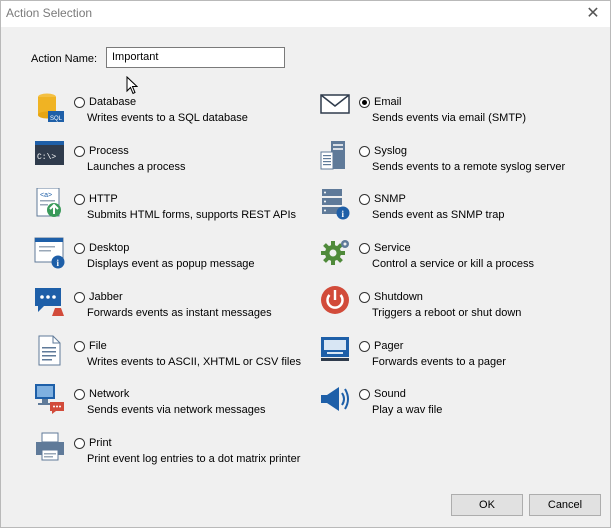 Image resolution: width=611 pixels, height=528 pixels. What do you see at coordinates (192, 215) in the screenshot?
I see `option-description: Submits HTML forms, supports REST APIs` at bounding box center [192, 215].